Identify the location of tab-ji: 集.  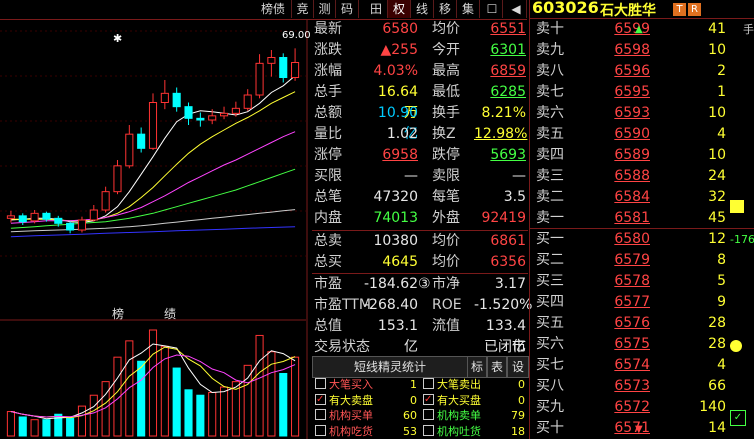
(468, 9).